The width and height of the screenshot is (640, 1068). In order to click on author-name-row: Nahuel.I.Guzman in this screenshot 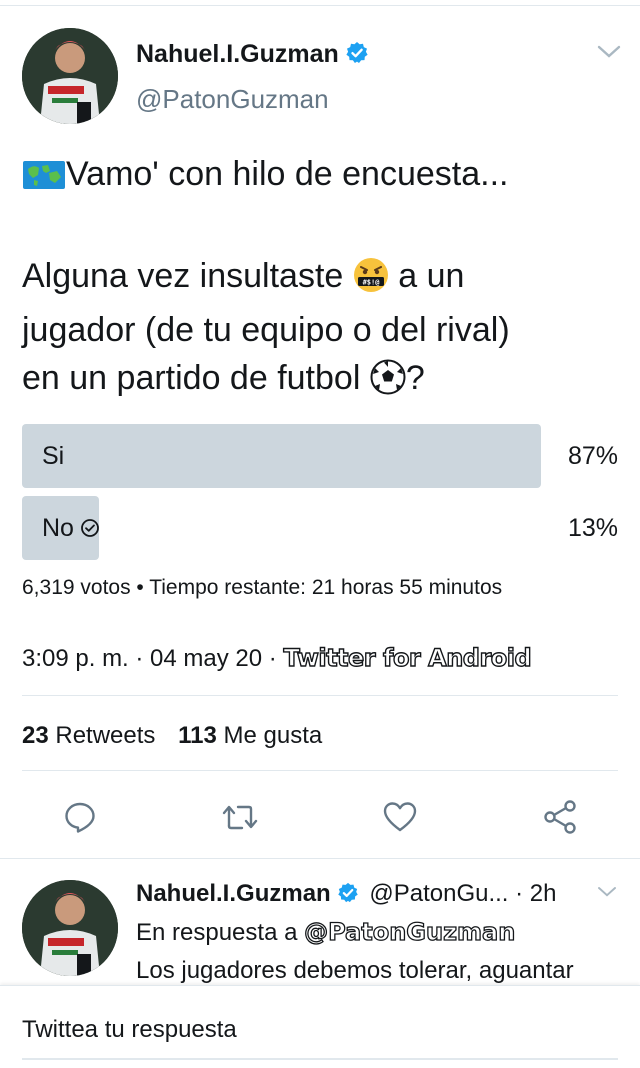, I will do `click(252, 56)`.